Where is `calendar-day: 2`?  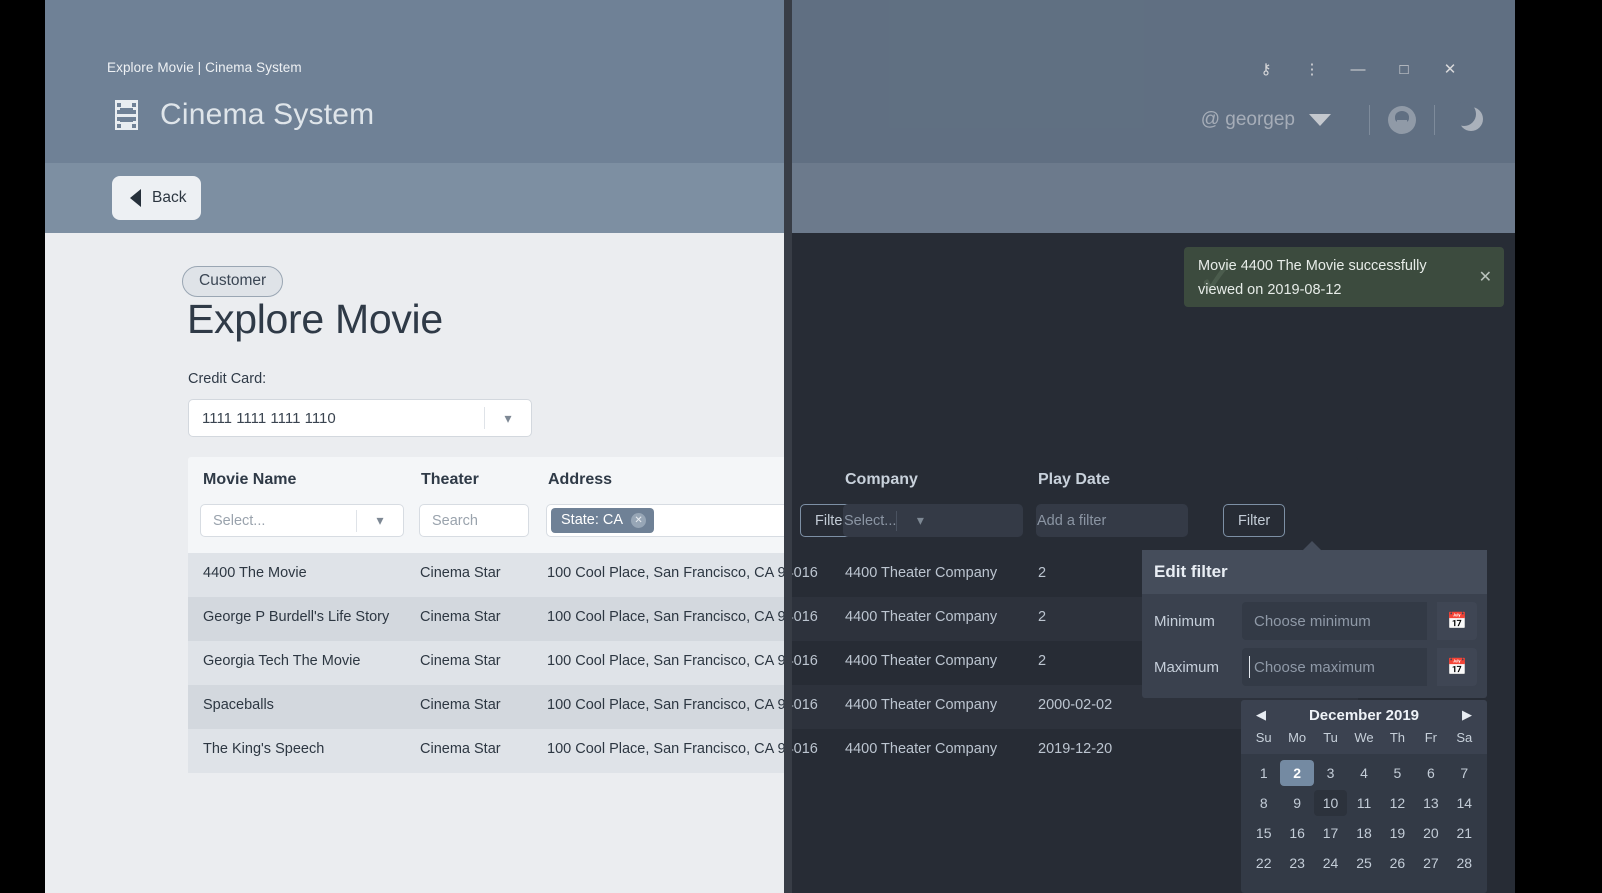 calendar-day: 2 is located at coordinates (1297, 773).